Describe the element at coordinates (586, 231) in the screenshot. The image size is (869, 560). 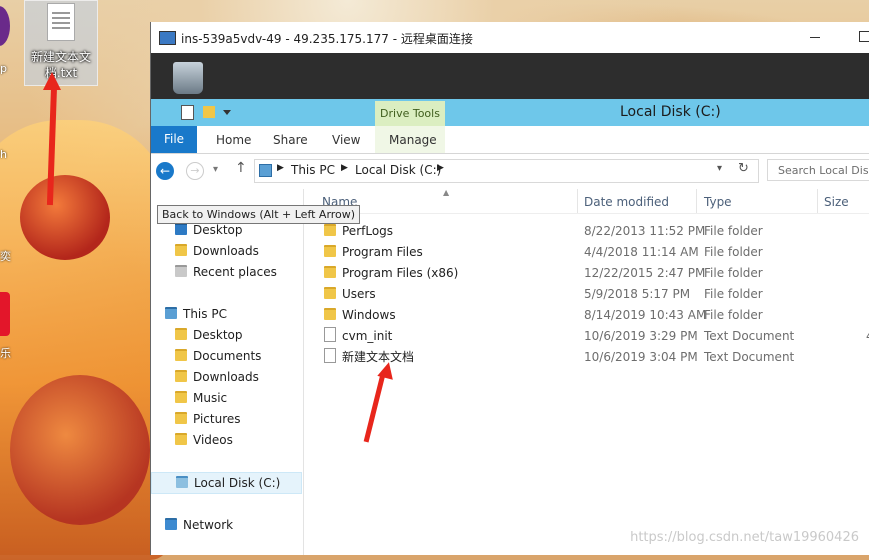
I see `file-row: PerfLogs 8/22/2013 11:52 PM File folder` at that location.